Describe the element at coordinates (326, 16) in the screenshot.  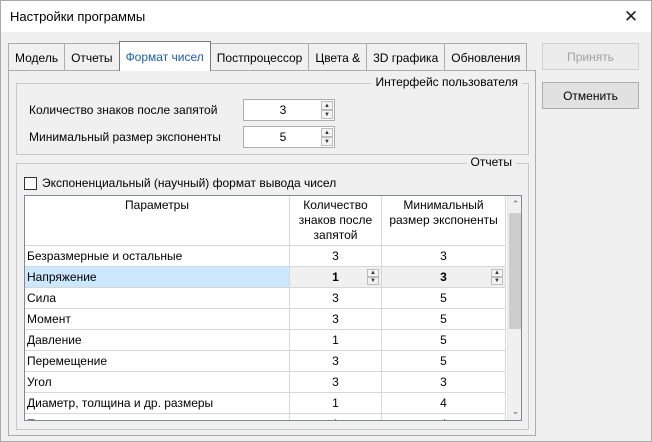
I see `title-bar: Настройки программы ✕` at that location.